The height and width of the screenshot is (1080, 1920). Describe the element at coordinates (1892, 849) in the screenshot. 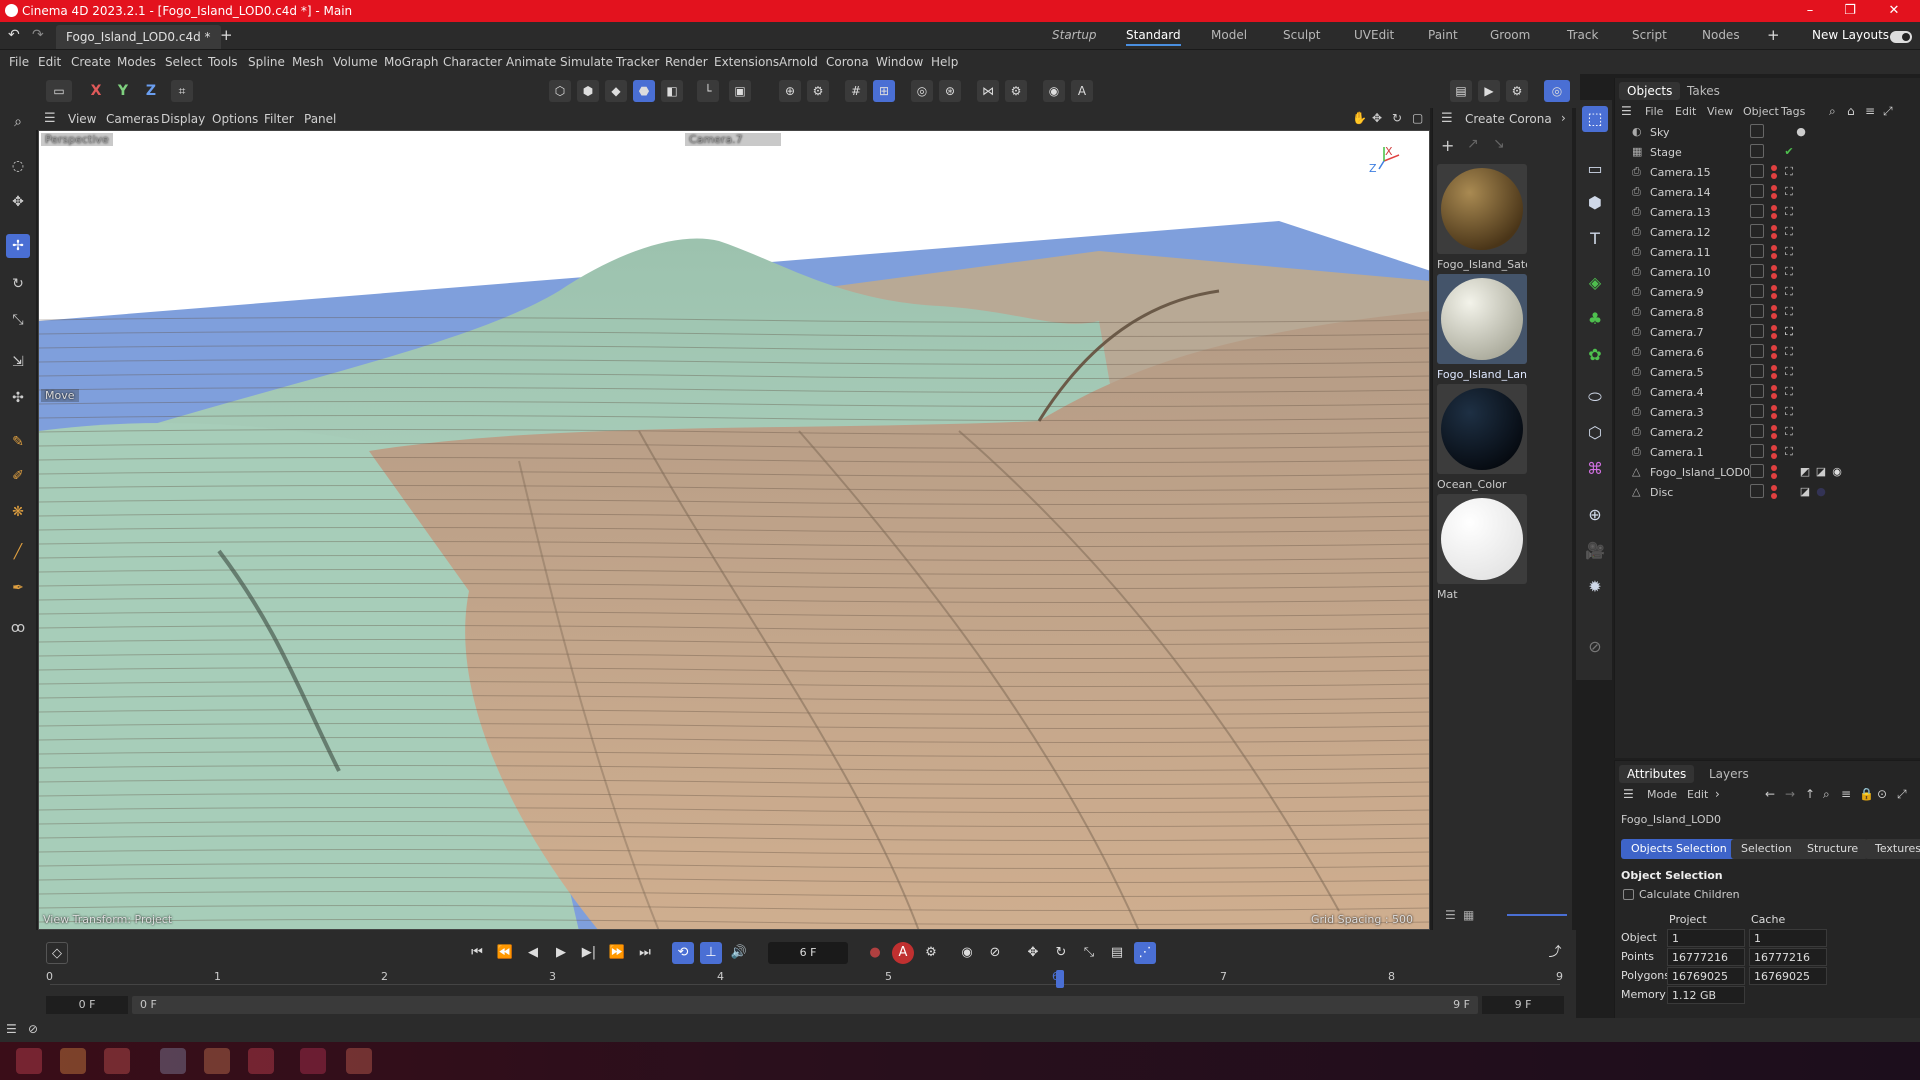

I see `tab-textures: Textures` at that location.